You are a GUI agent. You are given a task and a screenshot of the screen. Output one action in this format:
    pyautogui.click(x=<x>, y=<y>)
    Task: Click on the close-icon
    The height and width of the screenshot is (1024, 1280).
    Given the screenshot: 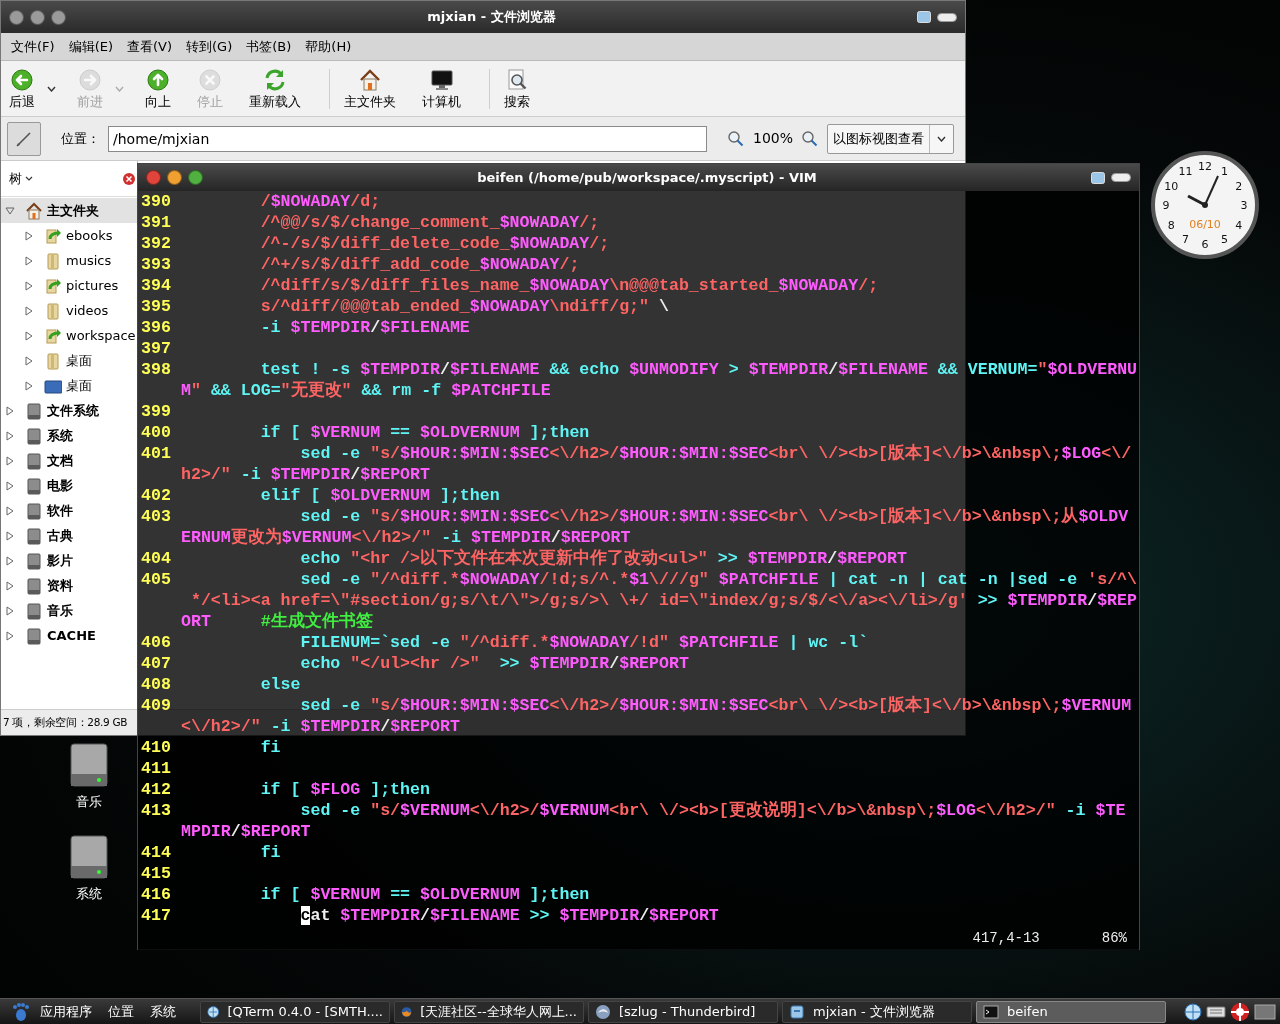 What is the action you would take?
    pyautogui.click(x=129, y=178)
    